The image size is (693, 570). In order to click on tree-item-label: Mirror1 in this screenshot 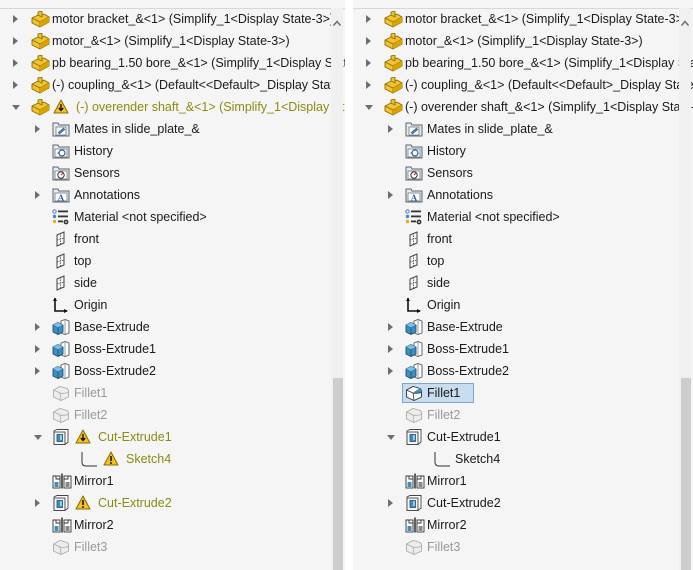, I will do `click(94, 481)`.